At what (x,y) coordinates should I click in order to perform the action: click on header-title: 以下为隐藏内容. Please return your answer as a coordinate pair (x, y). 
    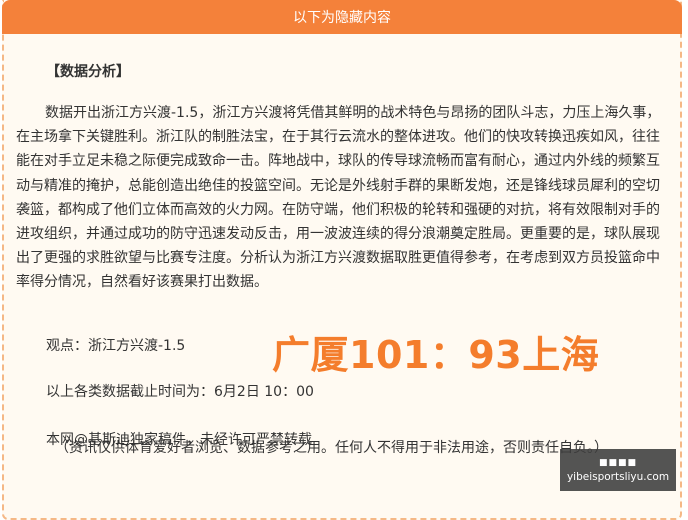
    Looking at the image, I should click on (342, 18).